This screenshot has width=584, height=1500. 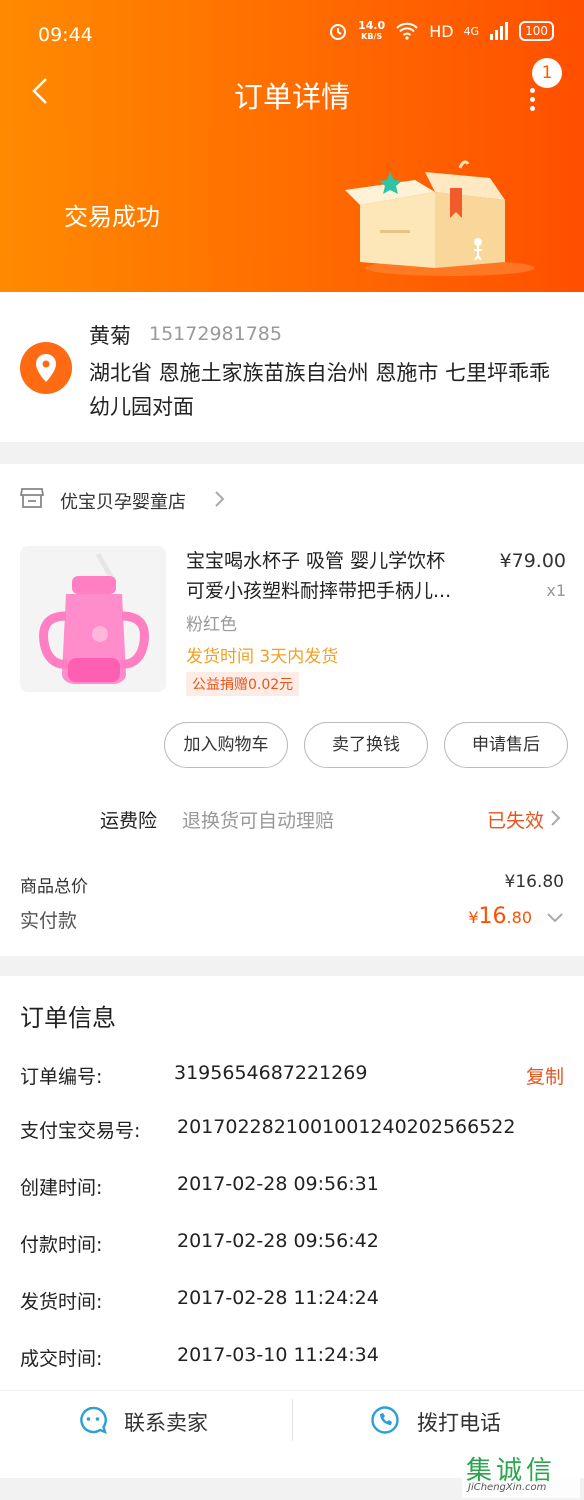 What do you see at coordinates (536, 31) in the screenshot?
I see `battery-icon: 100` at bounding box center [536, 31].